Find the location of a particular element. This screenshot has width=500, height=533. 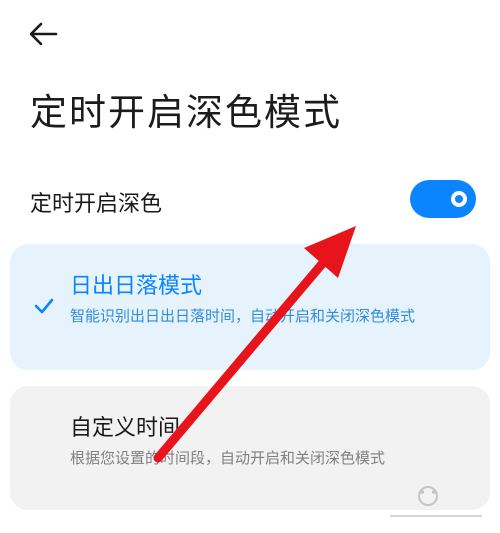

back-button is located at coordinates (44, 34).